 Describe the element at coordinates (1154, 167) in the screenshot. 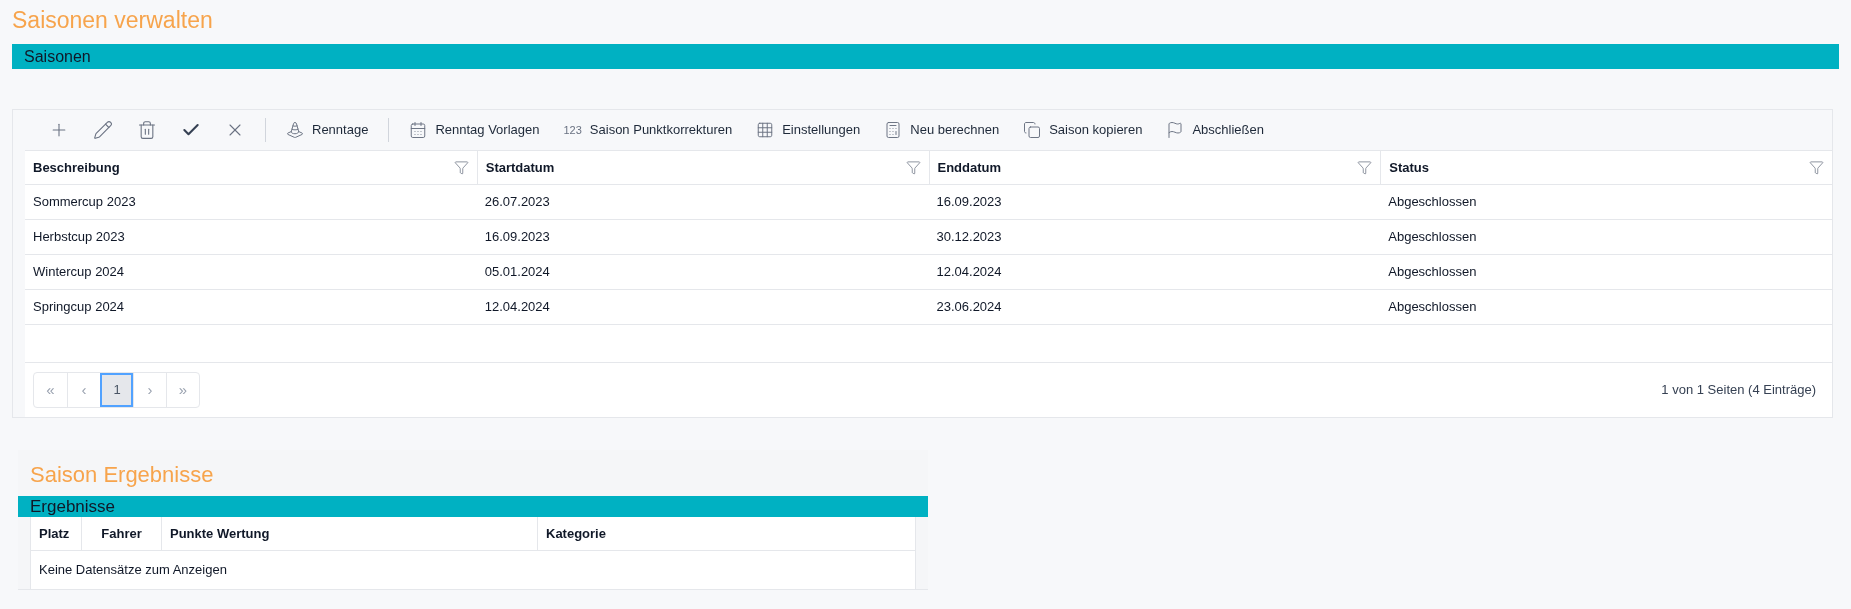

I see `column-header: Enddatum` at that location.